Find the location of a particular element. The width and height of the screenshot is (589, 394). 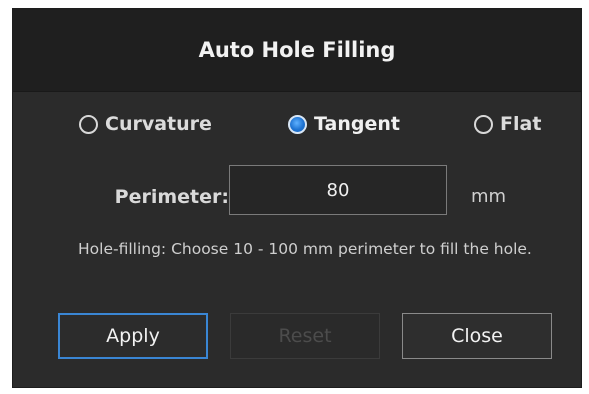

close-button: Close is located at coordinates (477, 336).